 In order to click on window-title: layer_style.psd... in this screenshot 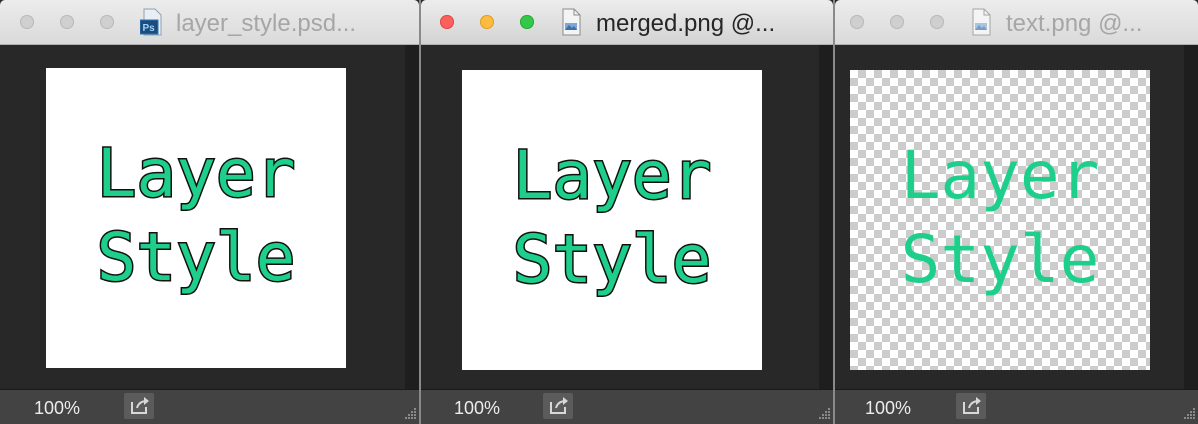, I will do `click(266, 23)`.